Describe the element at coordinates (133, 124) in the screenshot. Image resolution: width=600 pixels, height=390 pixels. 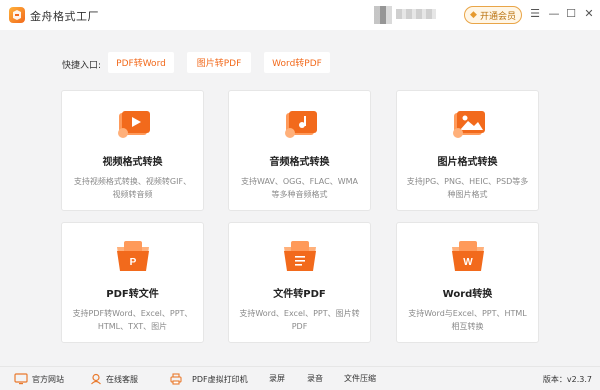
I see `video-convert-icon` at that location.